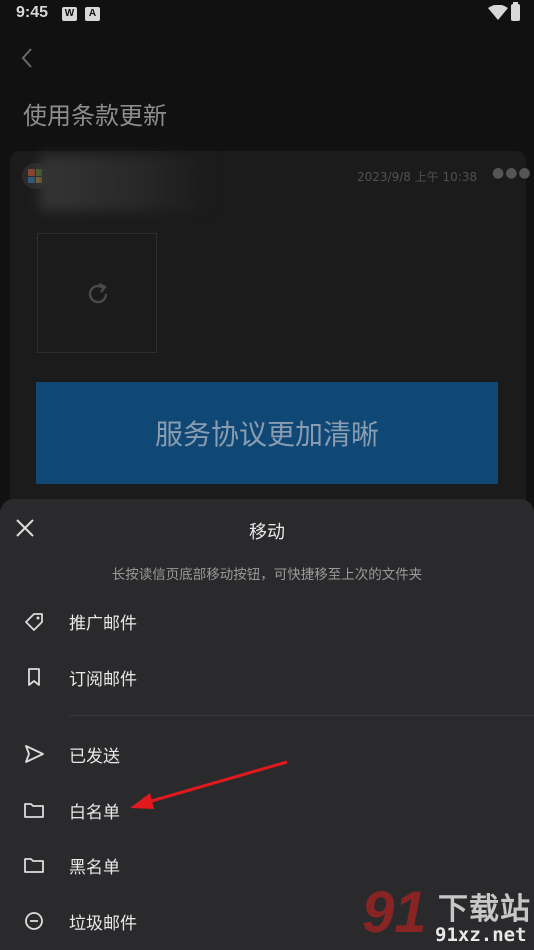  I want to click on watermark-url: 91xz.net, so click(481, 935).